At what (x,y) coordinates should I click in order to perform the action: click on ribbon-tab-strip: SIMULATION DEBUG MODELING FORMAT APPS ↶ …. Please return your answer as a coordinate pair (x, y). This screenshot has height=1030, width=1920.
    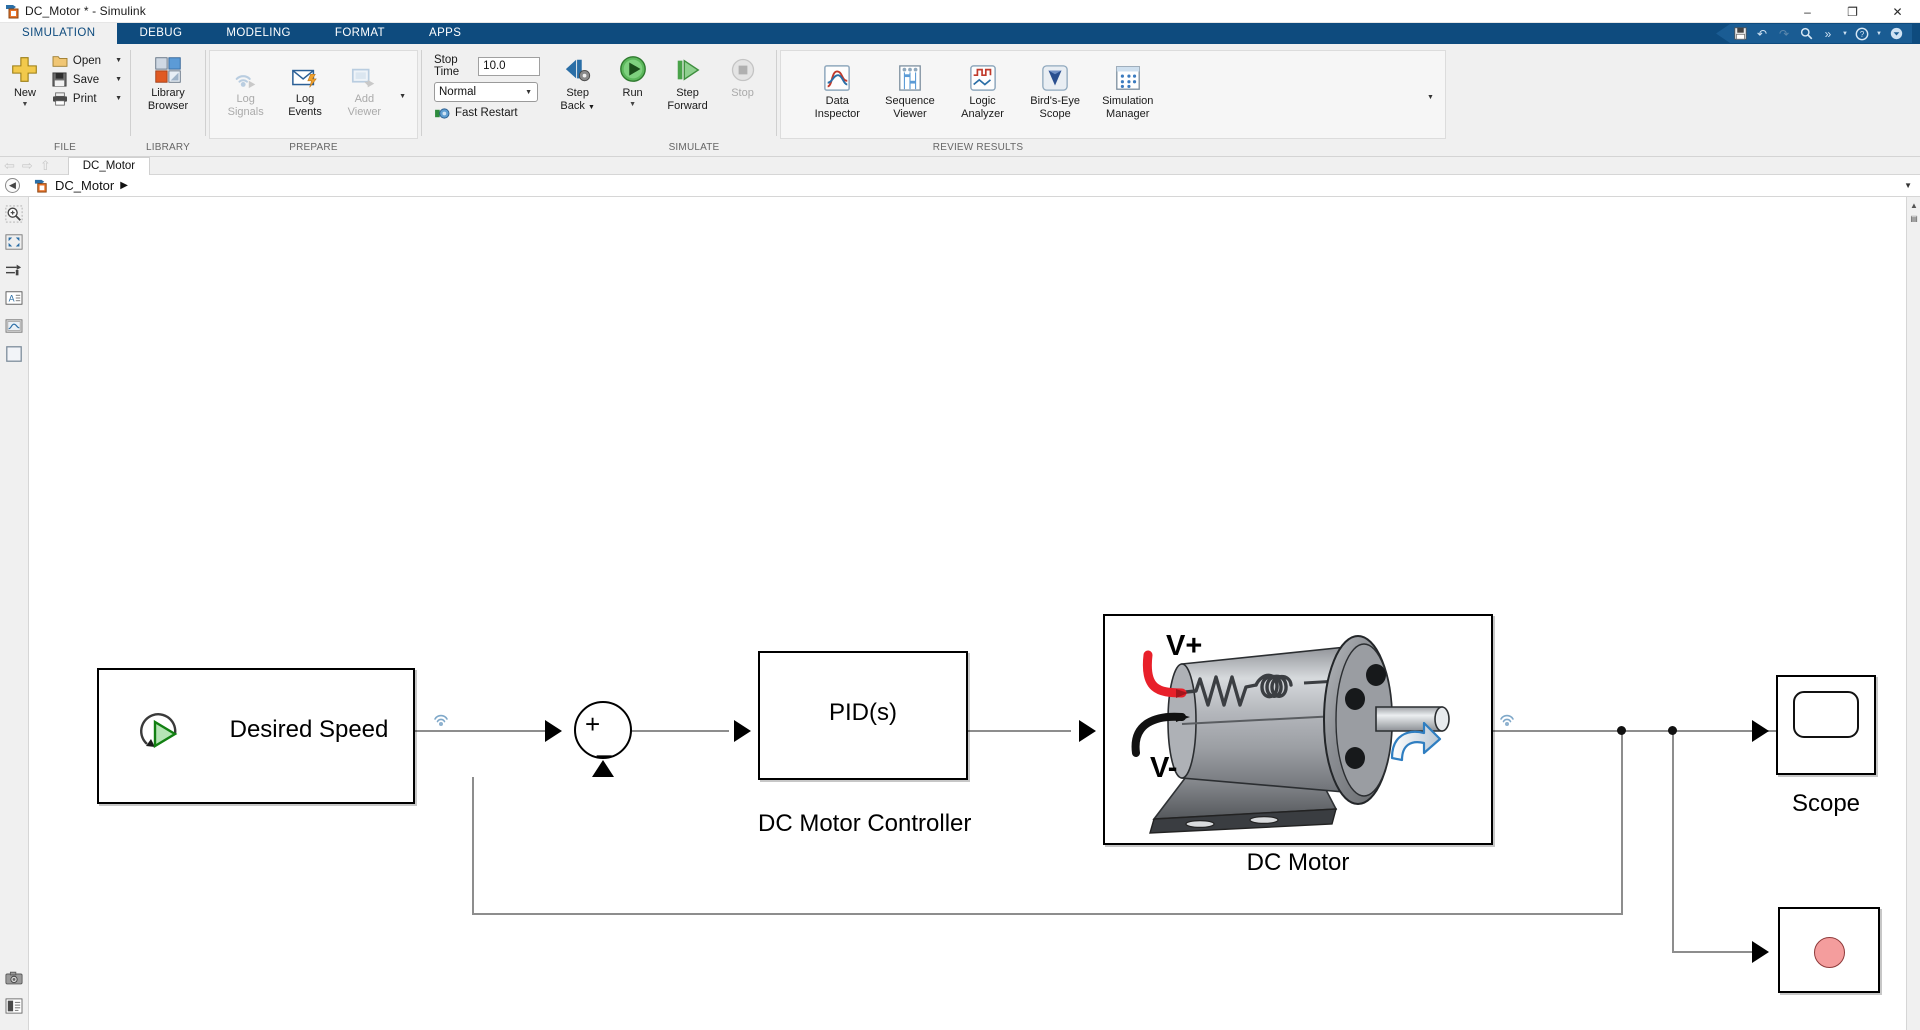
    Looking at the image, I should click on (960, 33).